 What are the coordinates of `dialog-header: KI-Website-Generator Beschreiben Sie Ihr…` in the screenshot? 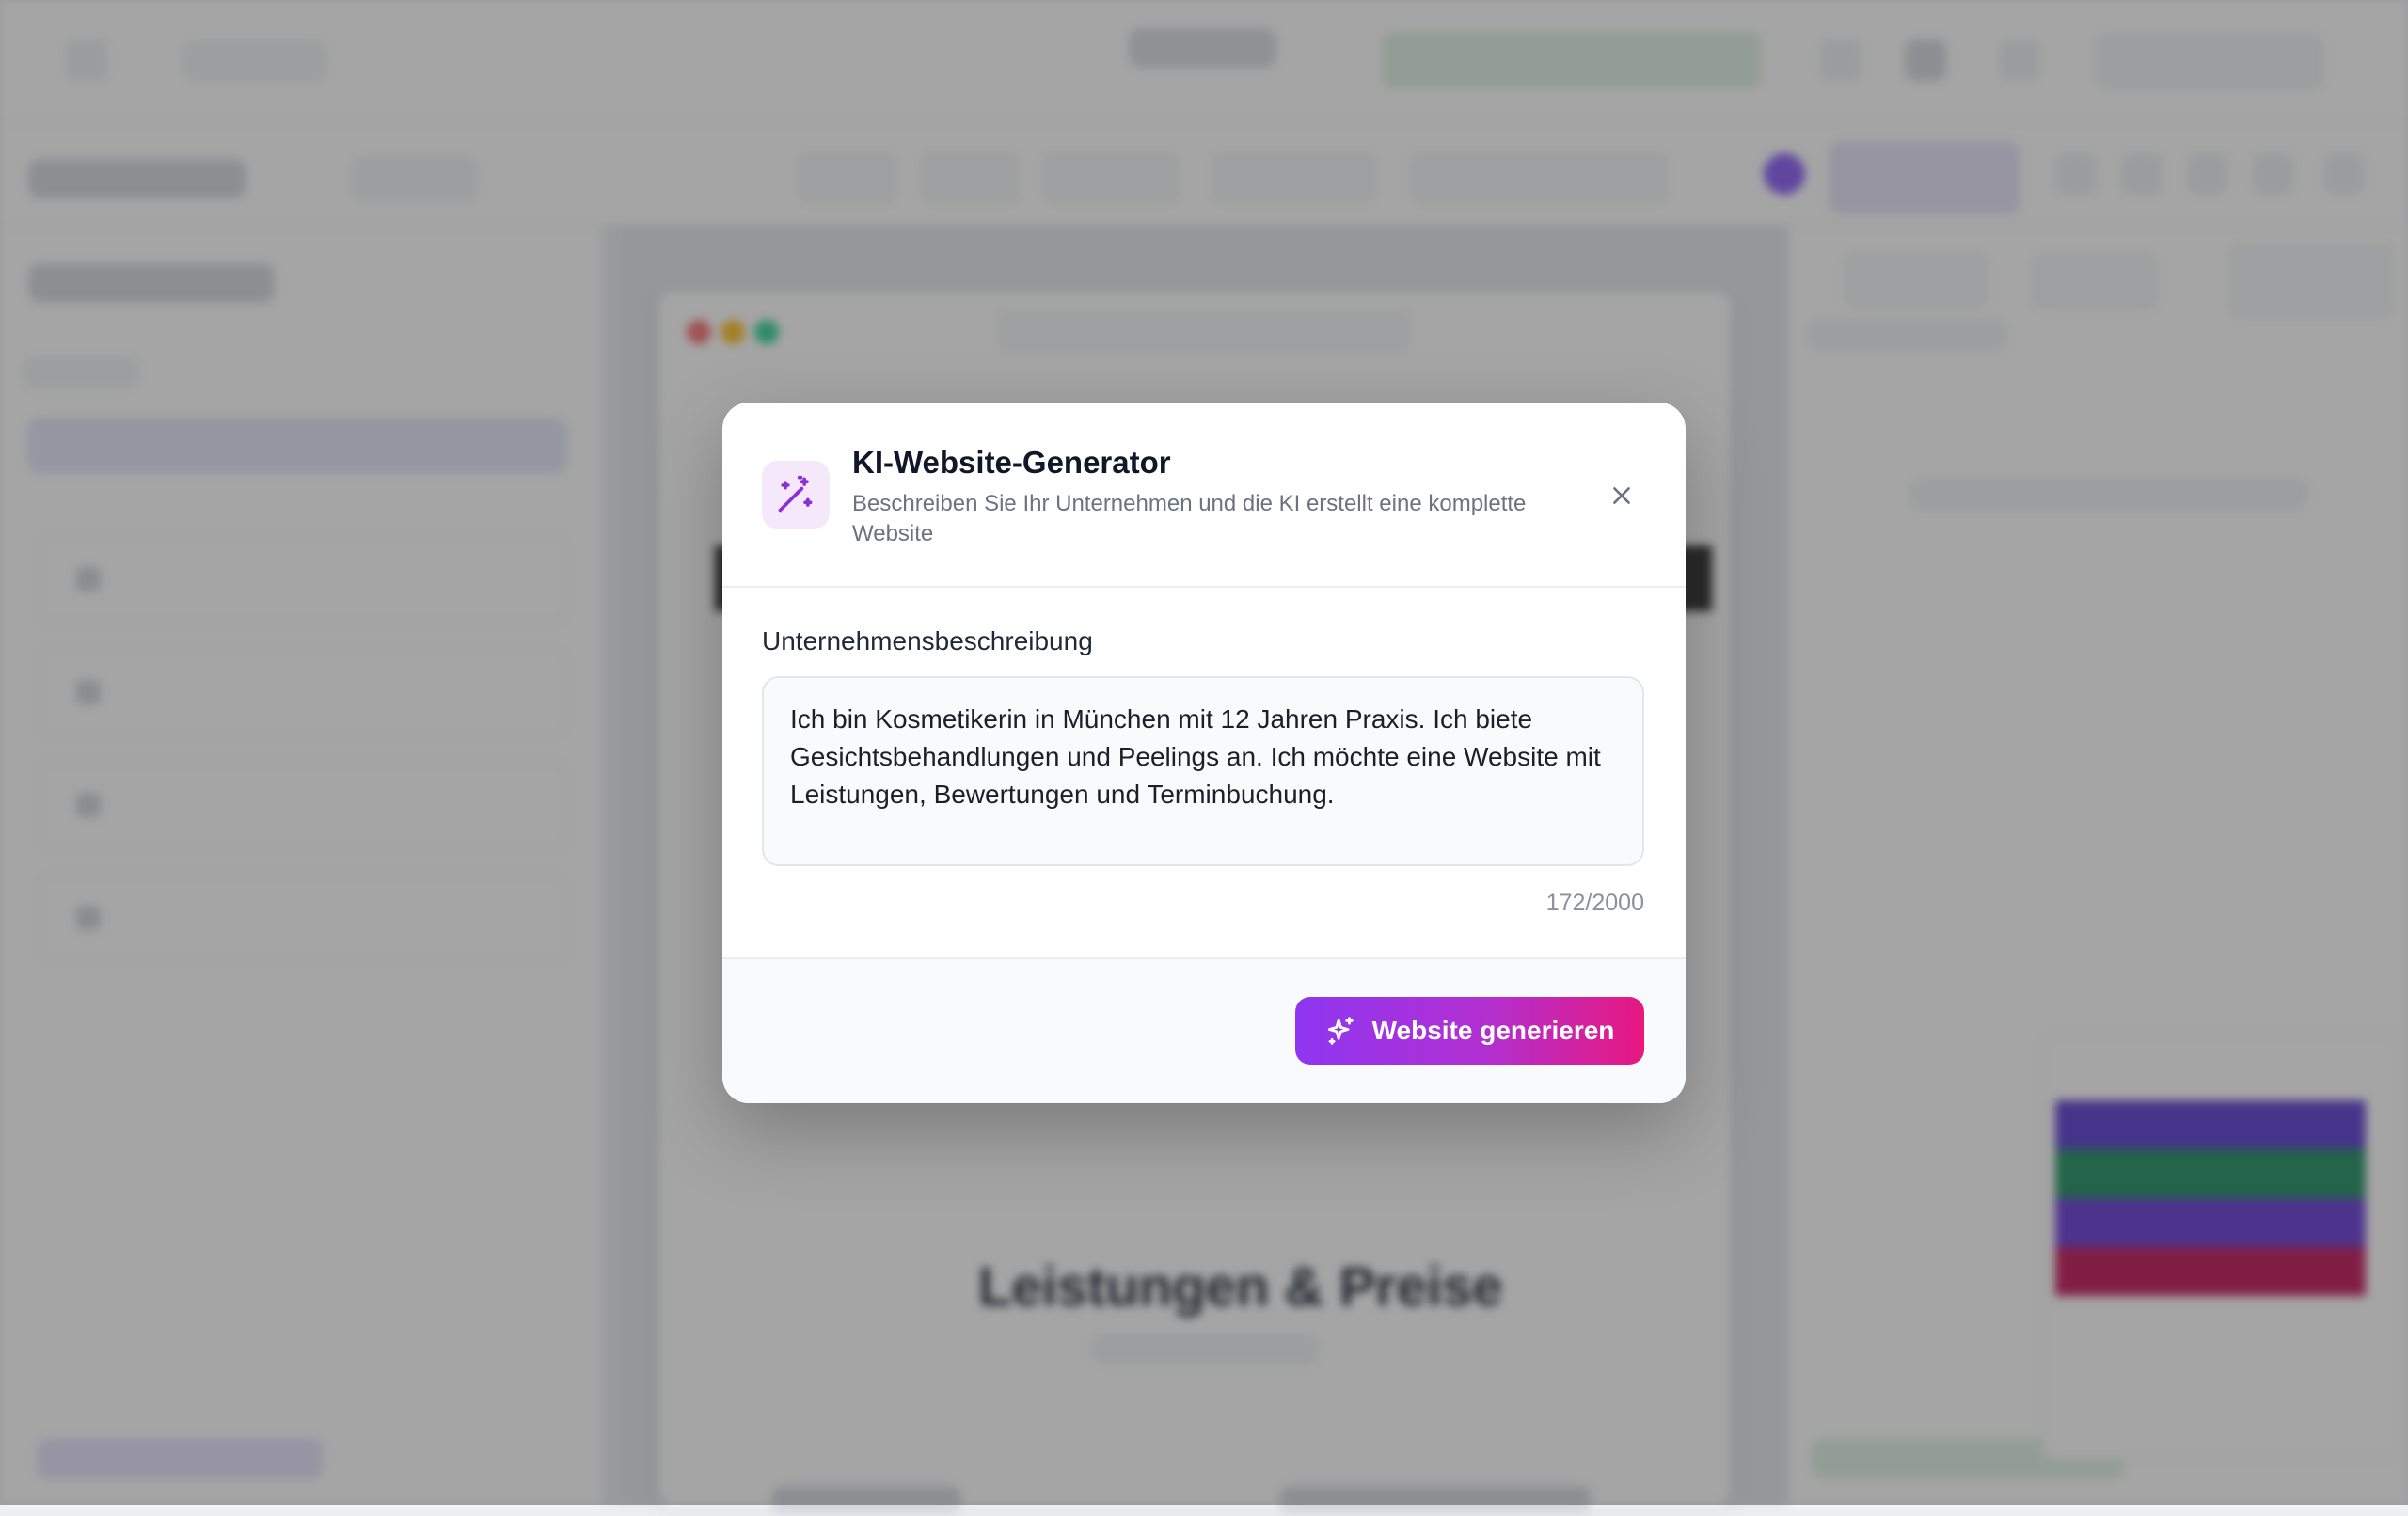 It's located at (1204, 495).